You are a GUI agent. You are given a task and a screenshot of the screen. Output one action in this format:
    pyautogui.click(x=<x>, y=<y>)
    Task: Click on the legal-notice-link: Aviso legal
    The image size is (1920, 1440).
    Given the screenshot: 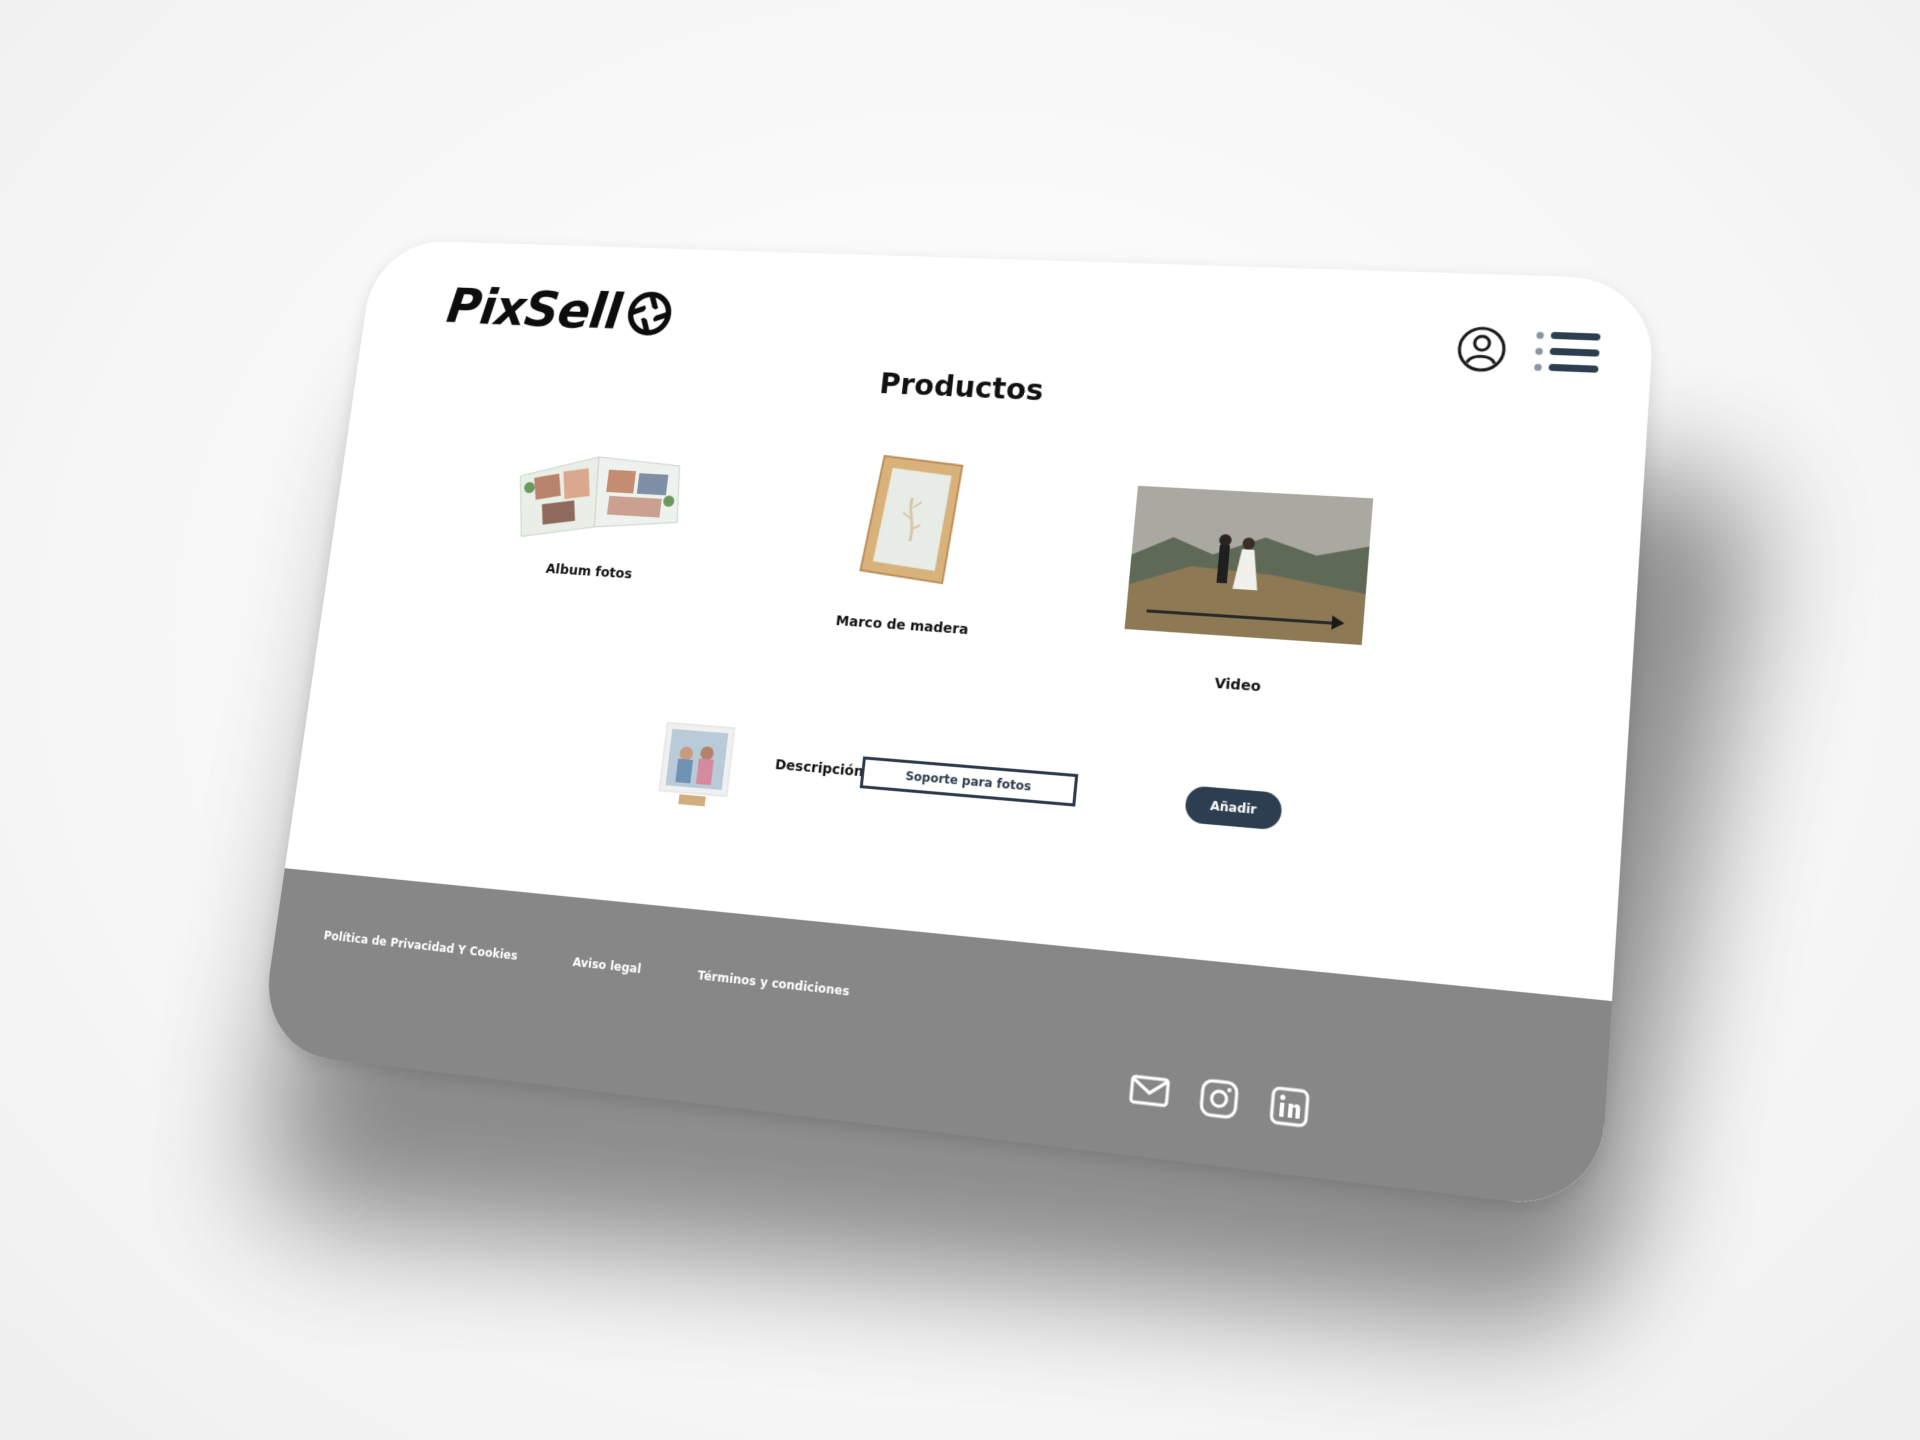 What is the action you would take?
    pyautogui.click(x=607, y=965)
    